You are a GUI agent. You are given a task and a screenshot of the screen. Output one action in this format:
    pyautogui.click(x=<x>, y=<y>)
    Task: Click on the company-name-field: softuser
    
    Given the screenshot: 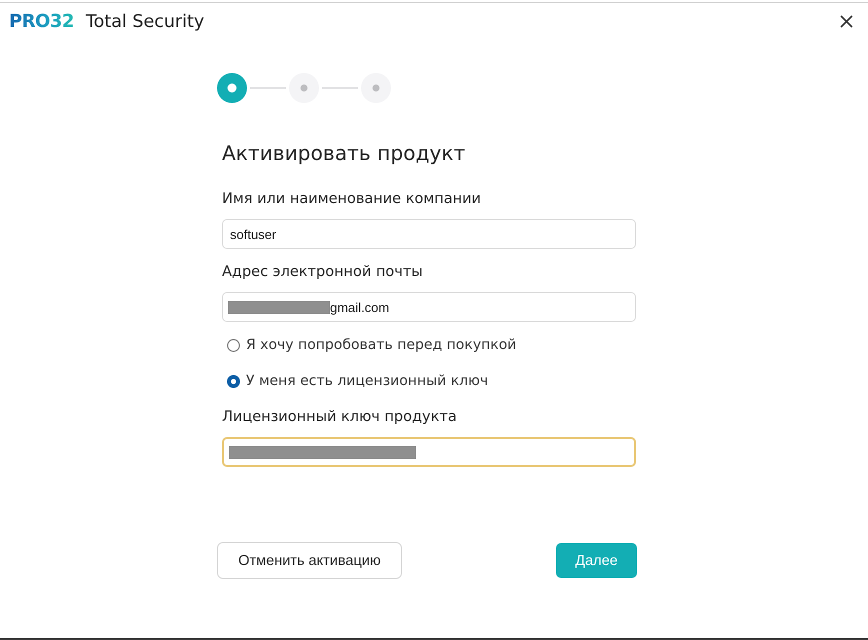 What is the action you would take?
    pyautogui.click(x=429, y=234)
    